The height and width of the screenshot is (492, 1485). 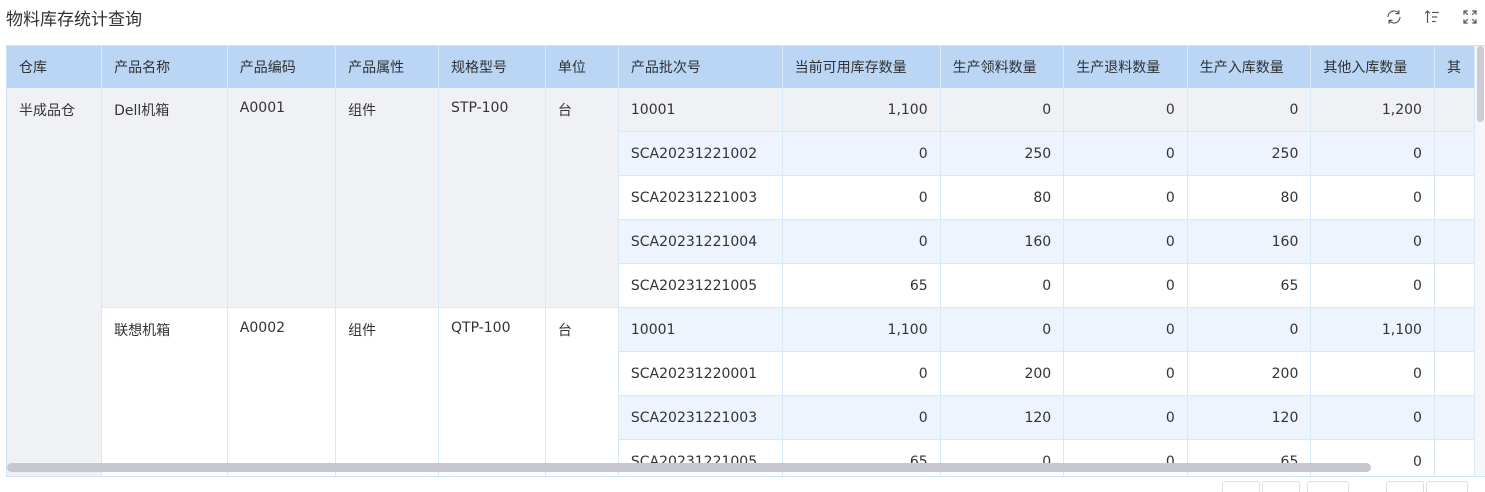 What do you see at coordinates (700, 285) in the screenshot?
I see `cell-batch-no: SCA20231221005` at bounding box center [700, 285].